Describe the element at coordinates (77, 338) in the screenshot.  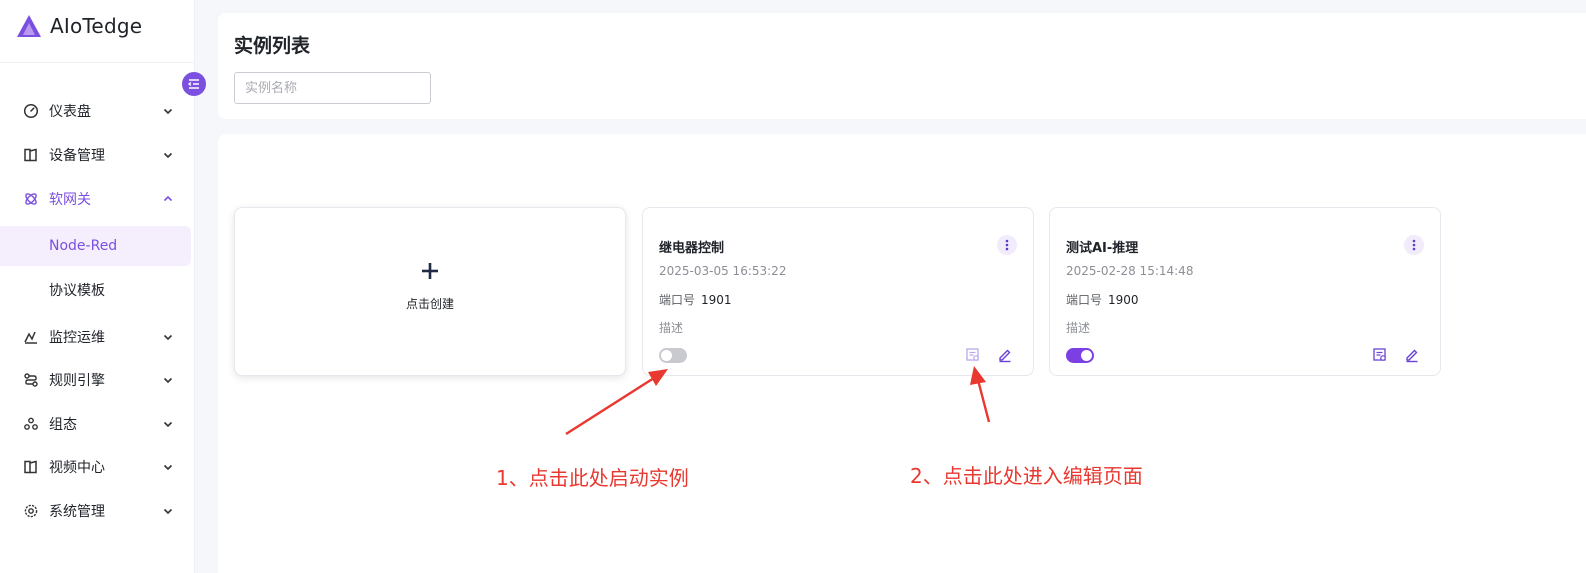
I see `sidebar-item-label: 监控运维` at that location.